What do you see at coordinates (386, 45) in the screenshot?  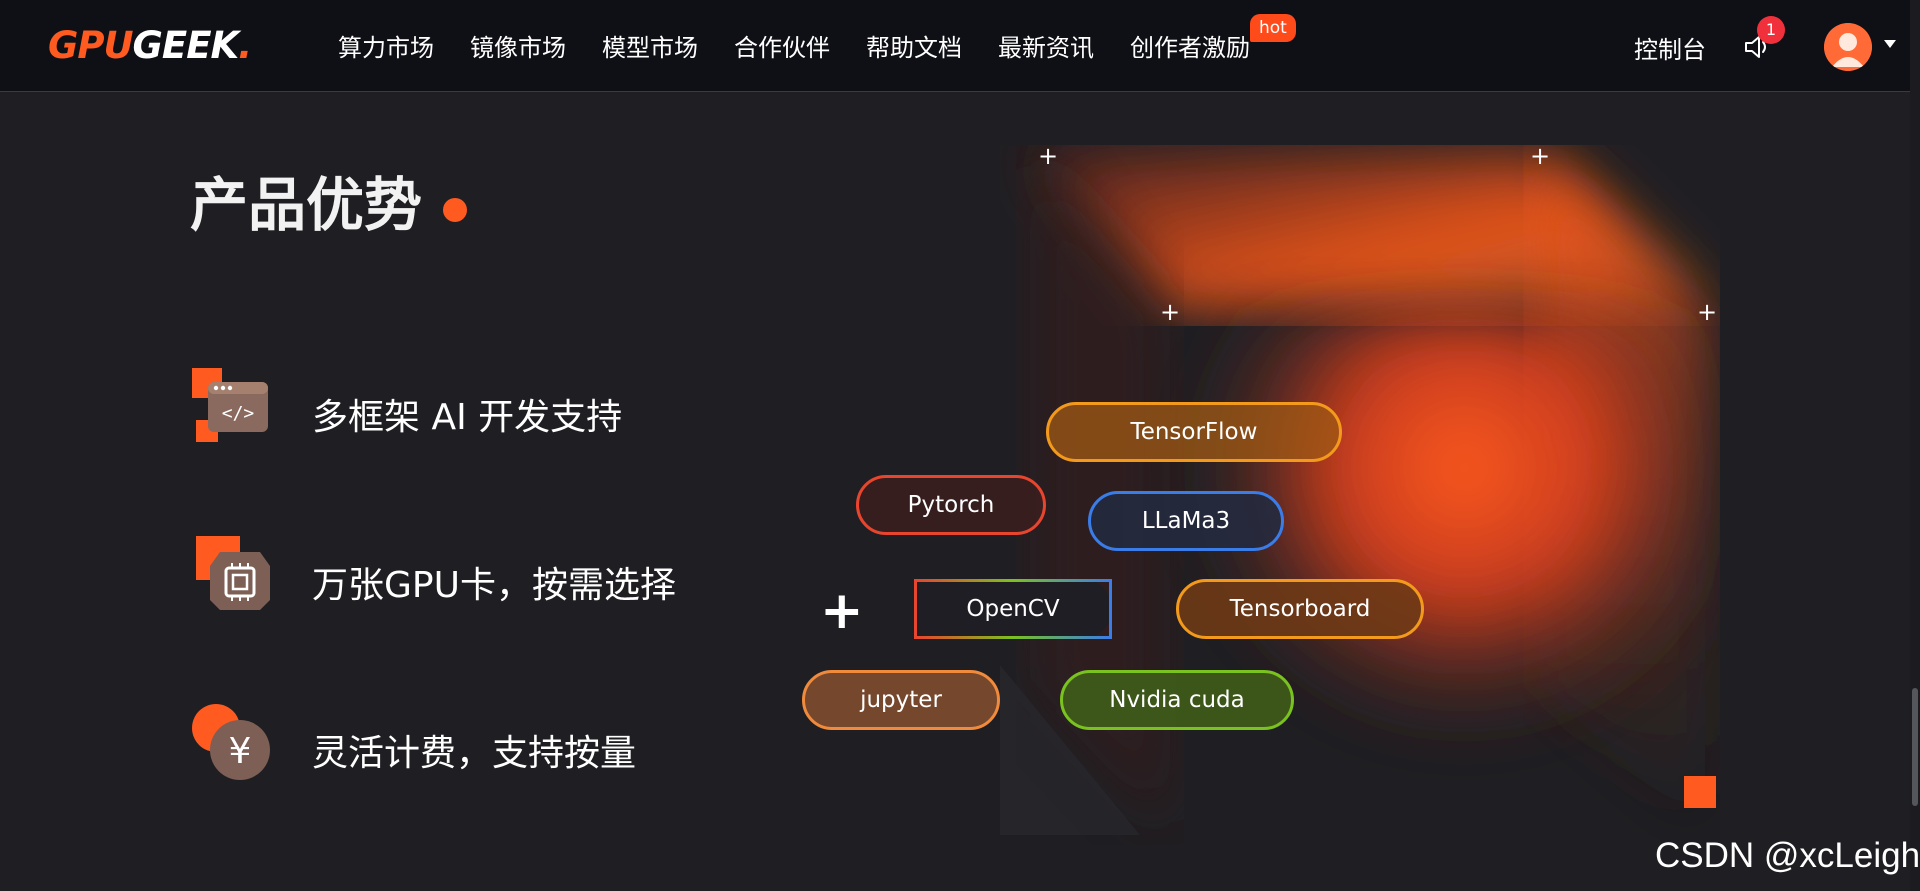 I see `nav-item-compute-market: 算力市场` at bounding box center [386, 45].